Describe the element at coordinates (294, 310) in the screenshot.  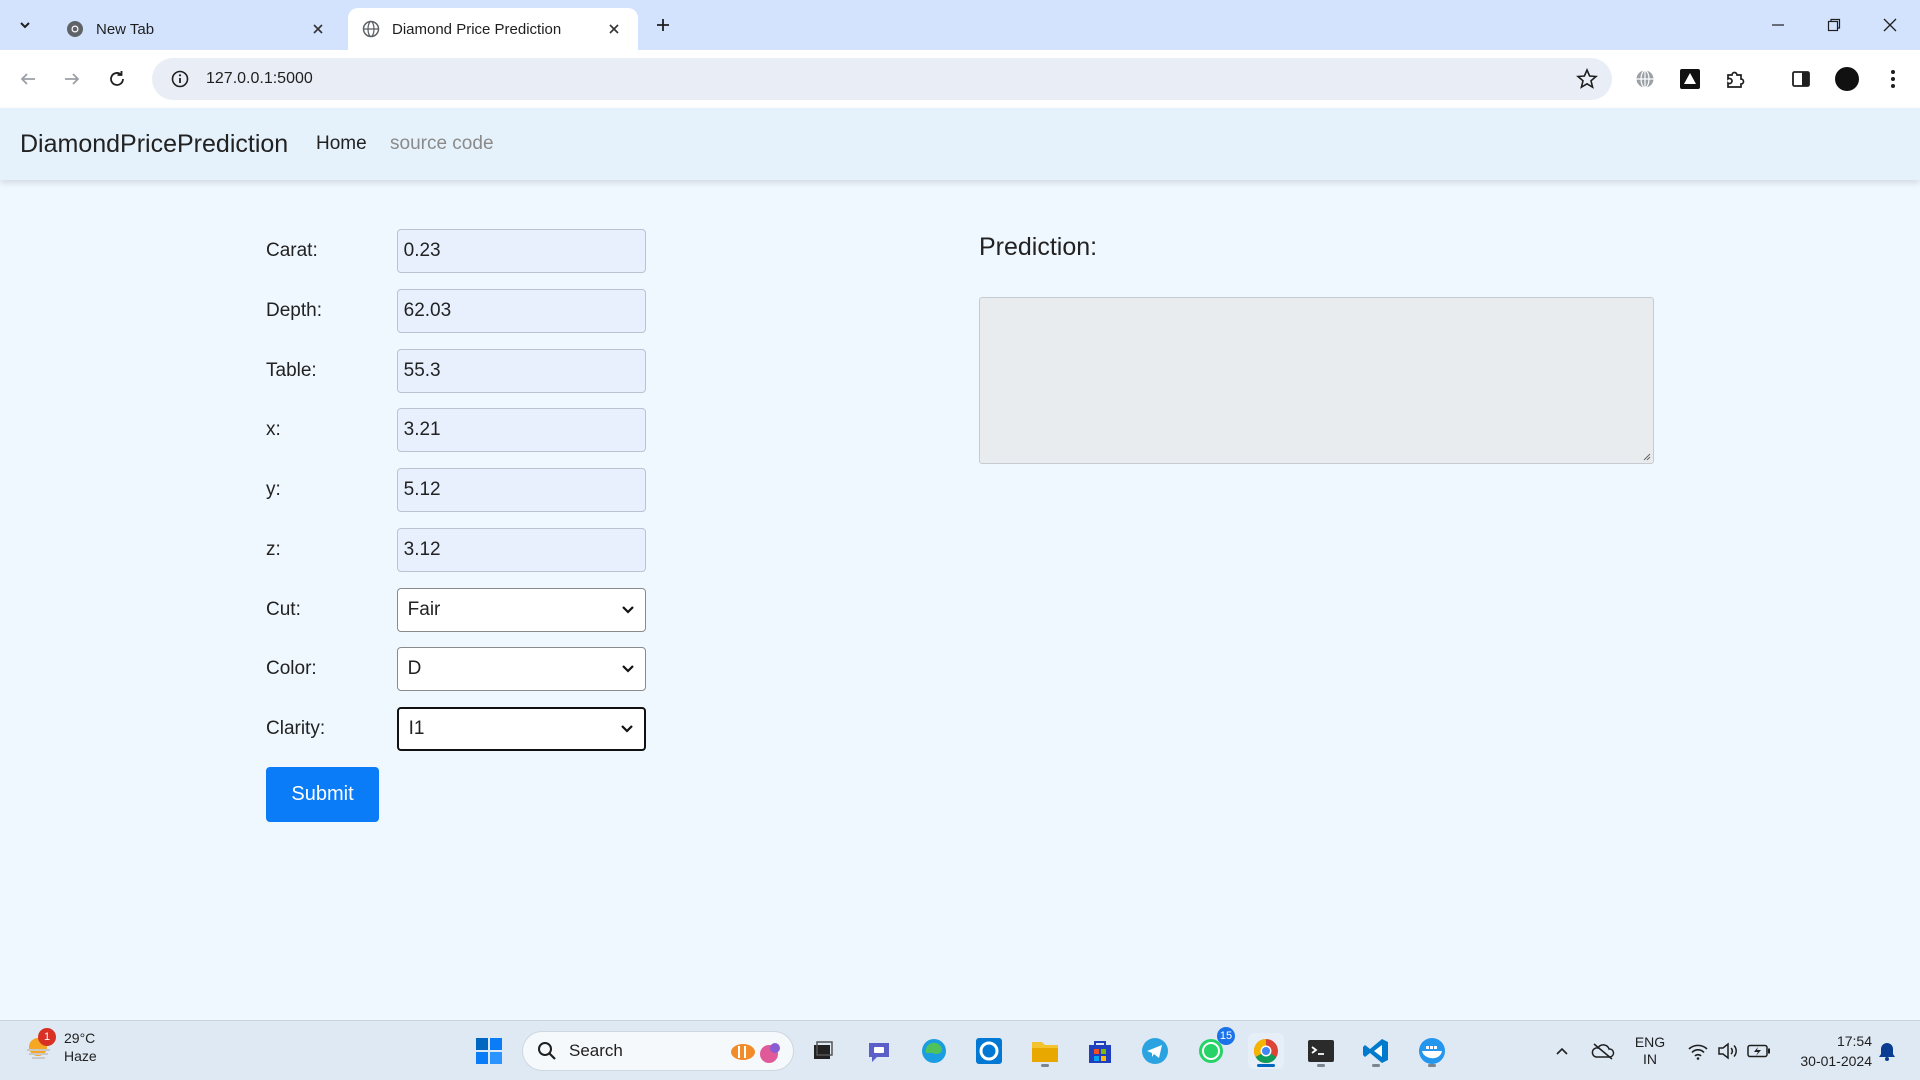
I see `depth-label: Depth:` at that location.